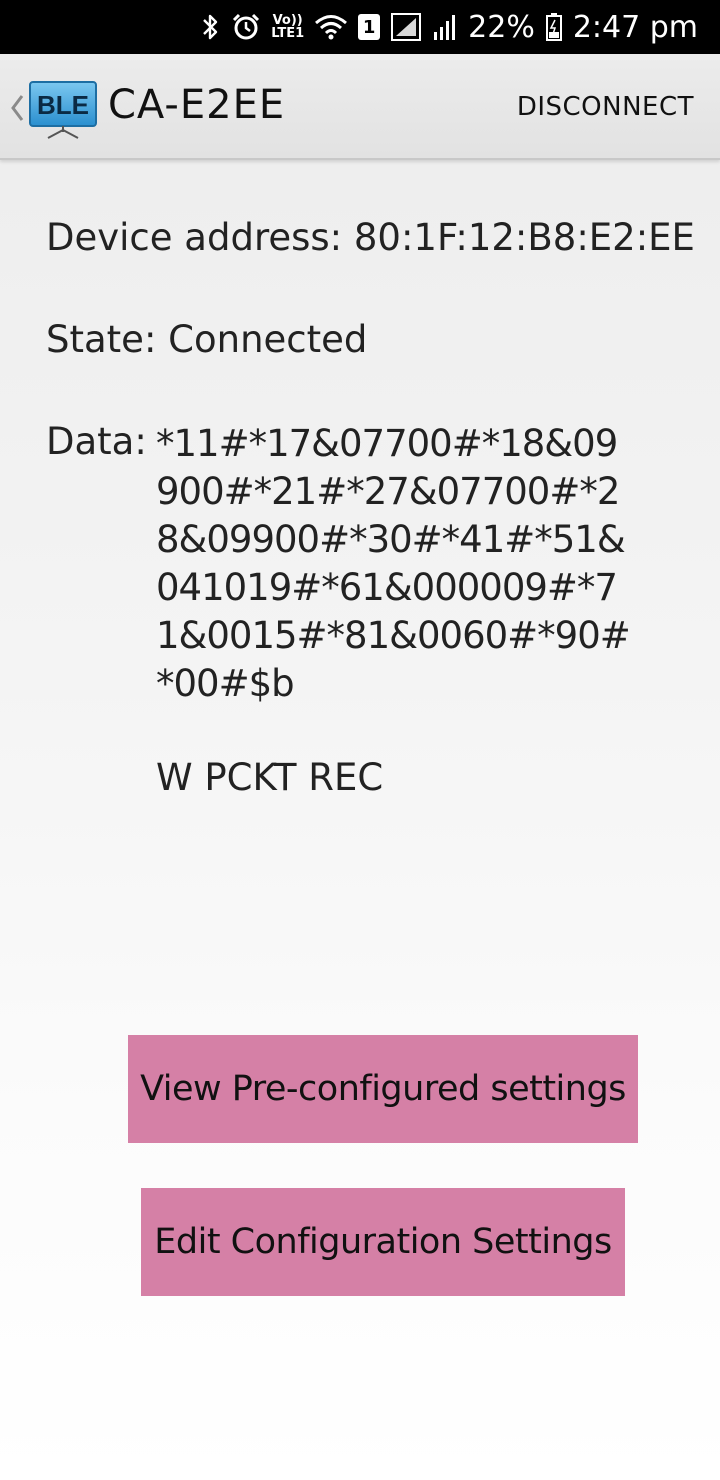  What do you see at coordinates (17, 108) in the screenshot?
I see `back-caret-icon` at bounding box center [17, 108].